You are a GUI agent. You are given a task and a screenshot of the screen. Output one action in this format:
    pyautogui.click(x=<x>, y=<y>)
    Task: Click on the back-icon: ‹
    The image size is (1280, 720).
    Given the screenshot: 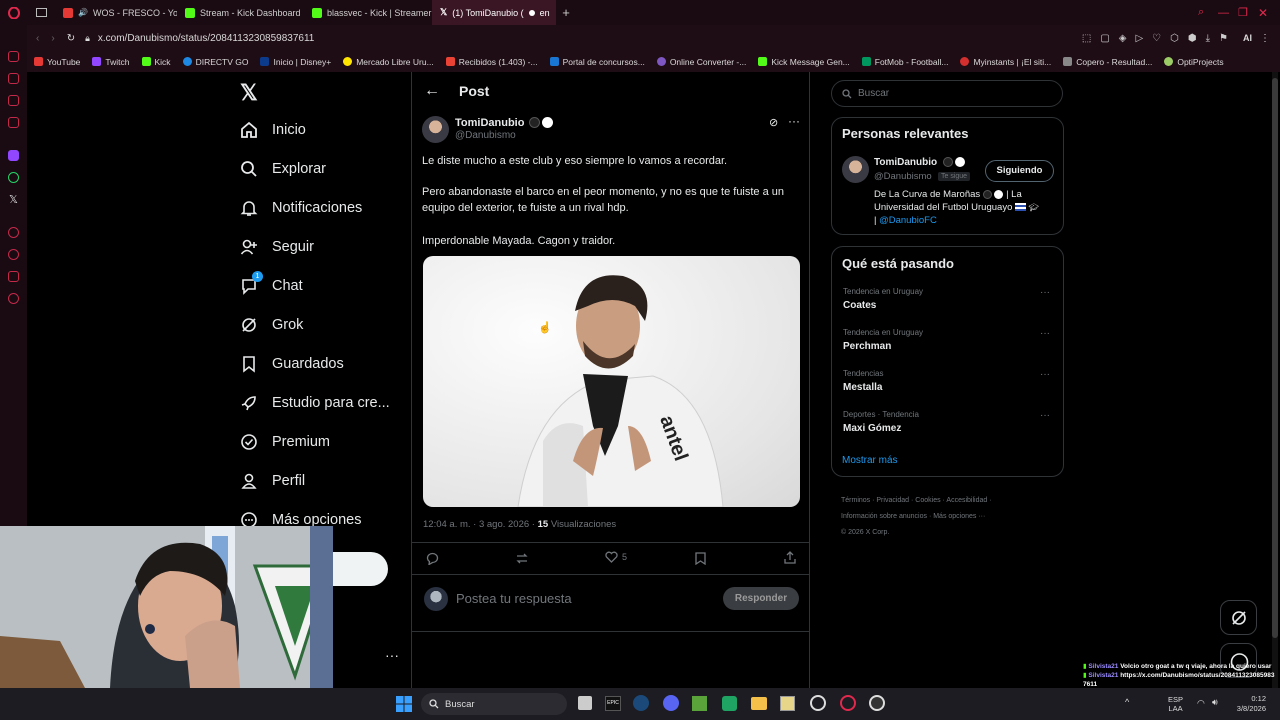 What is the action you would take?
    pyautogui.click(x=37, y=38)
    